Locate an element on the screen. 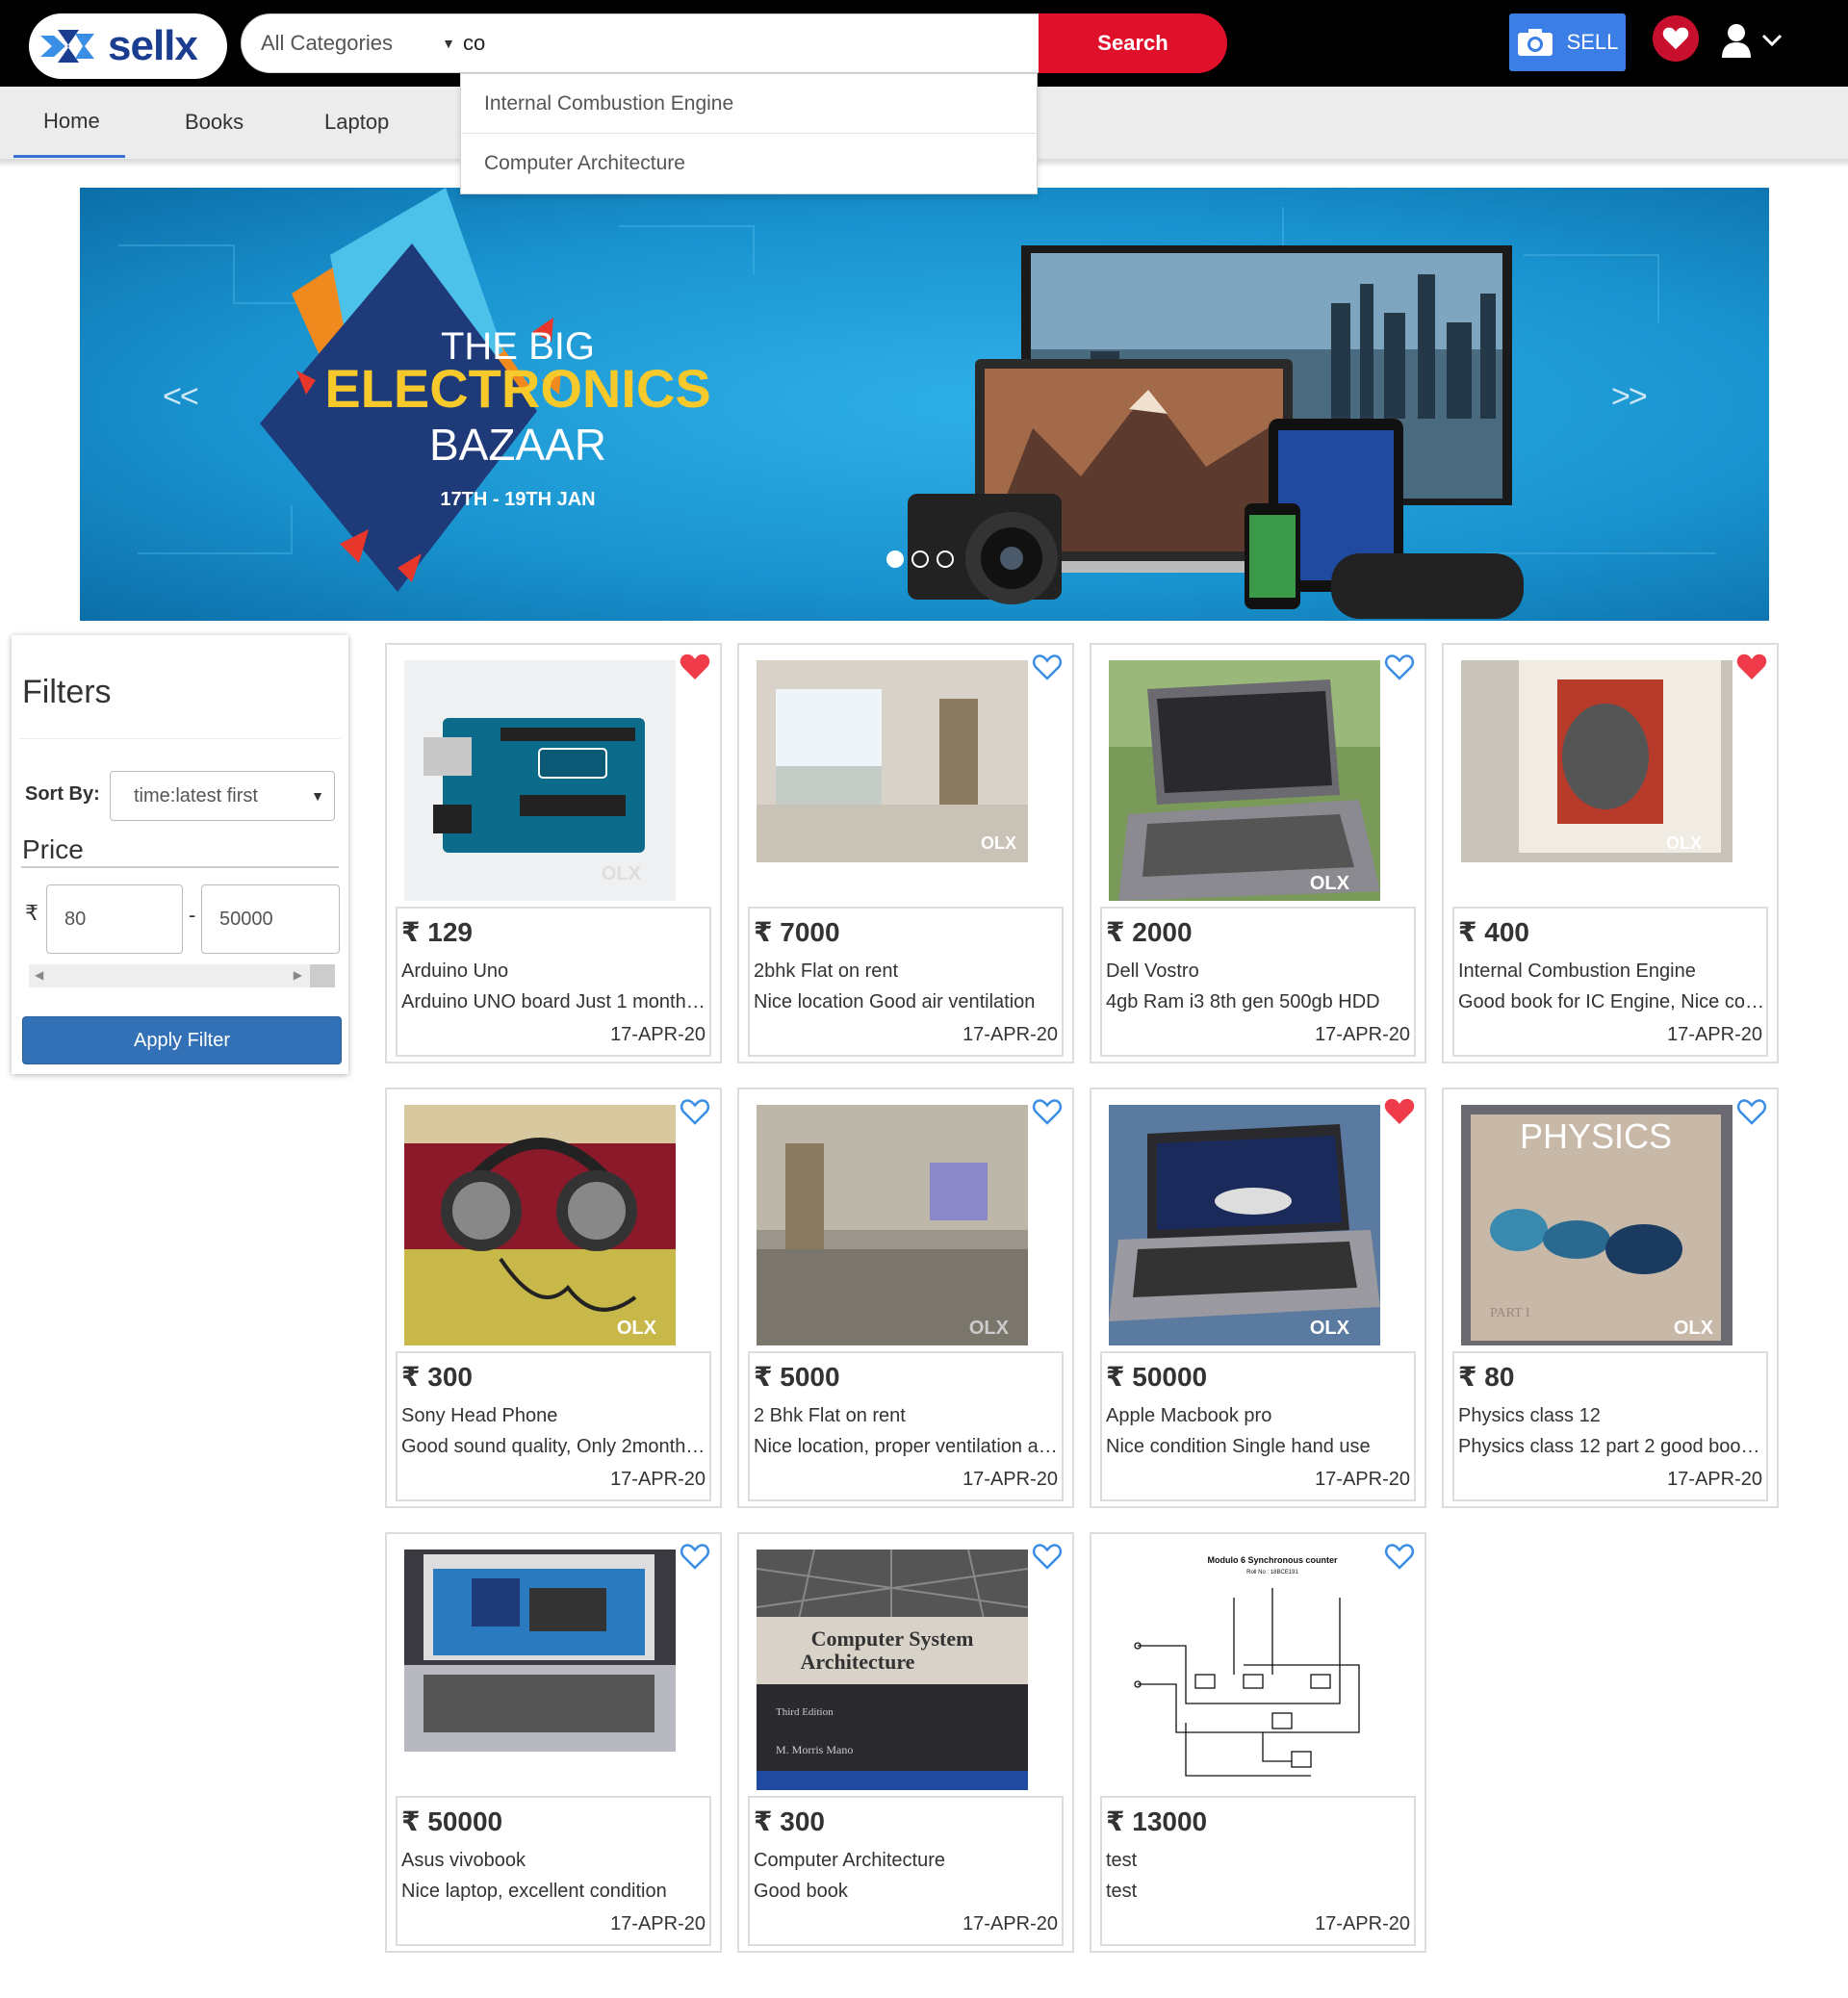  ca-title-1: Computer System is located at coordinates (892, 1639).